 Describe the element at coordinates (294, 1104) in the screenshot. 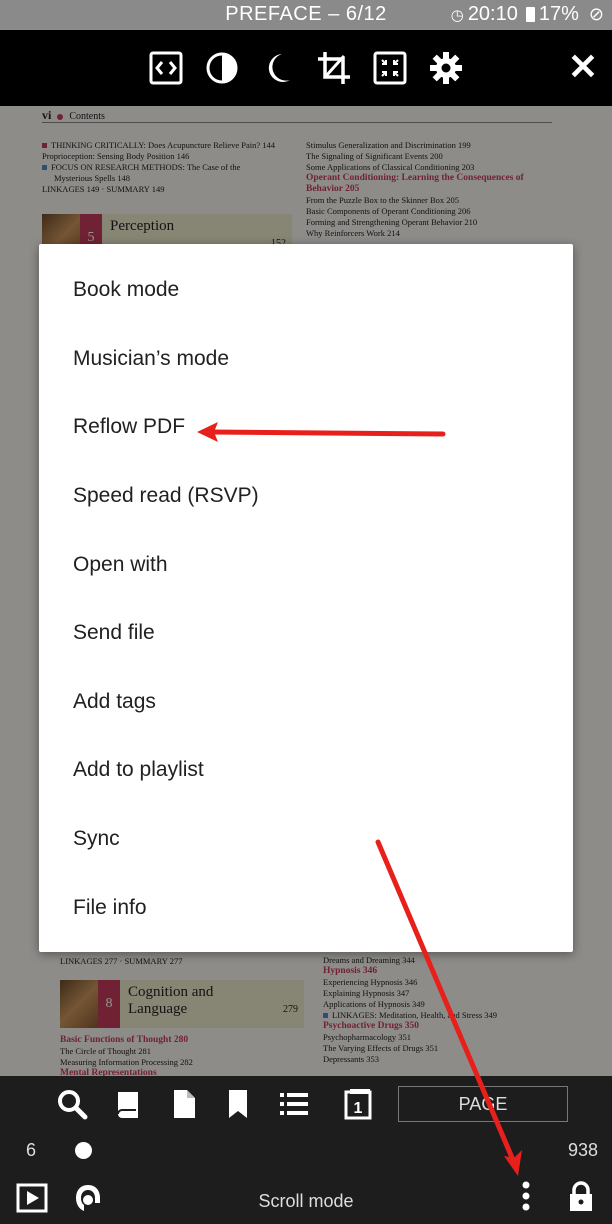

I see `list-icon` at that location.